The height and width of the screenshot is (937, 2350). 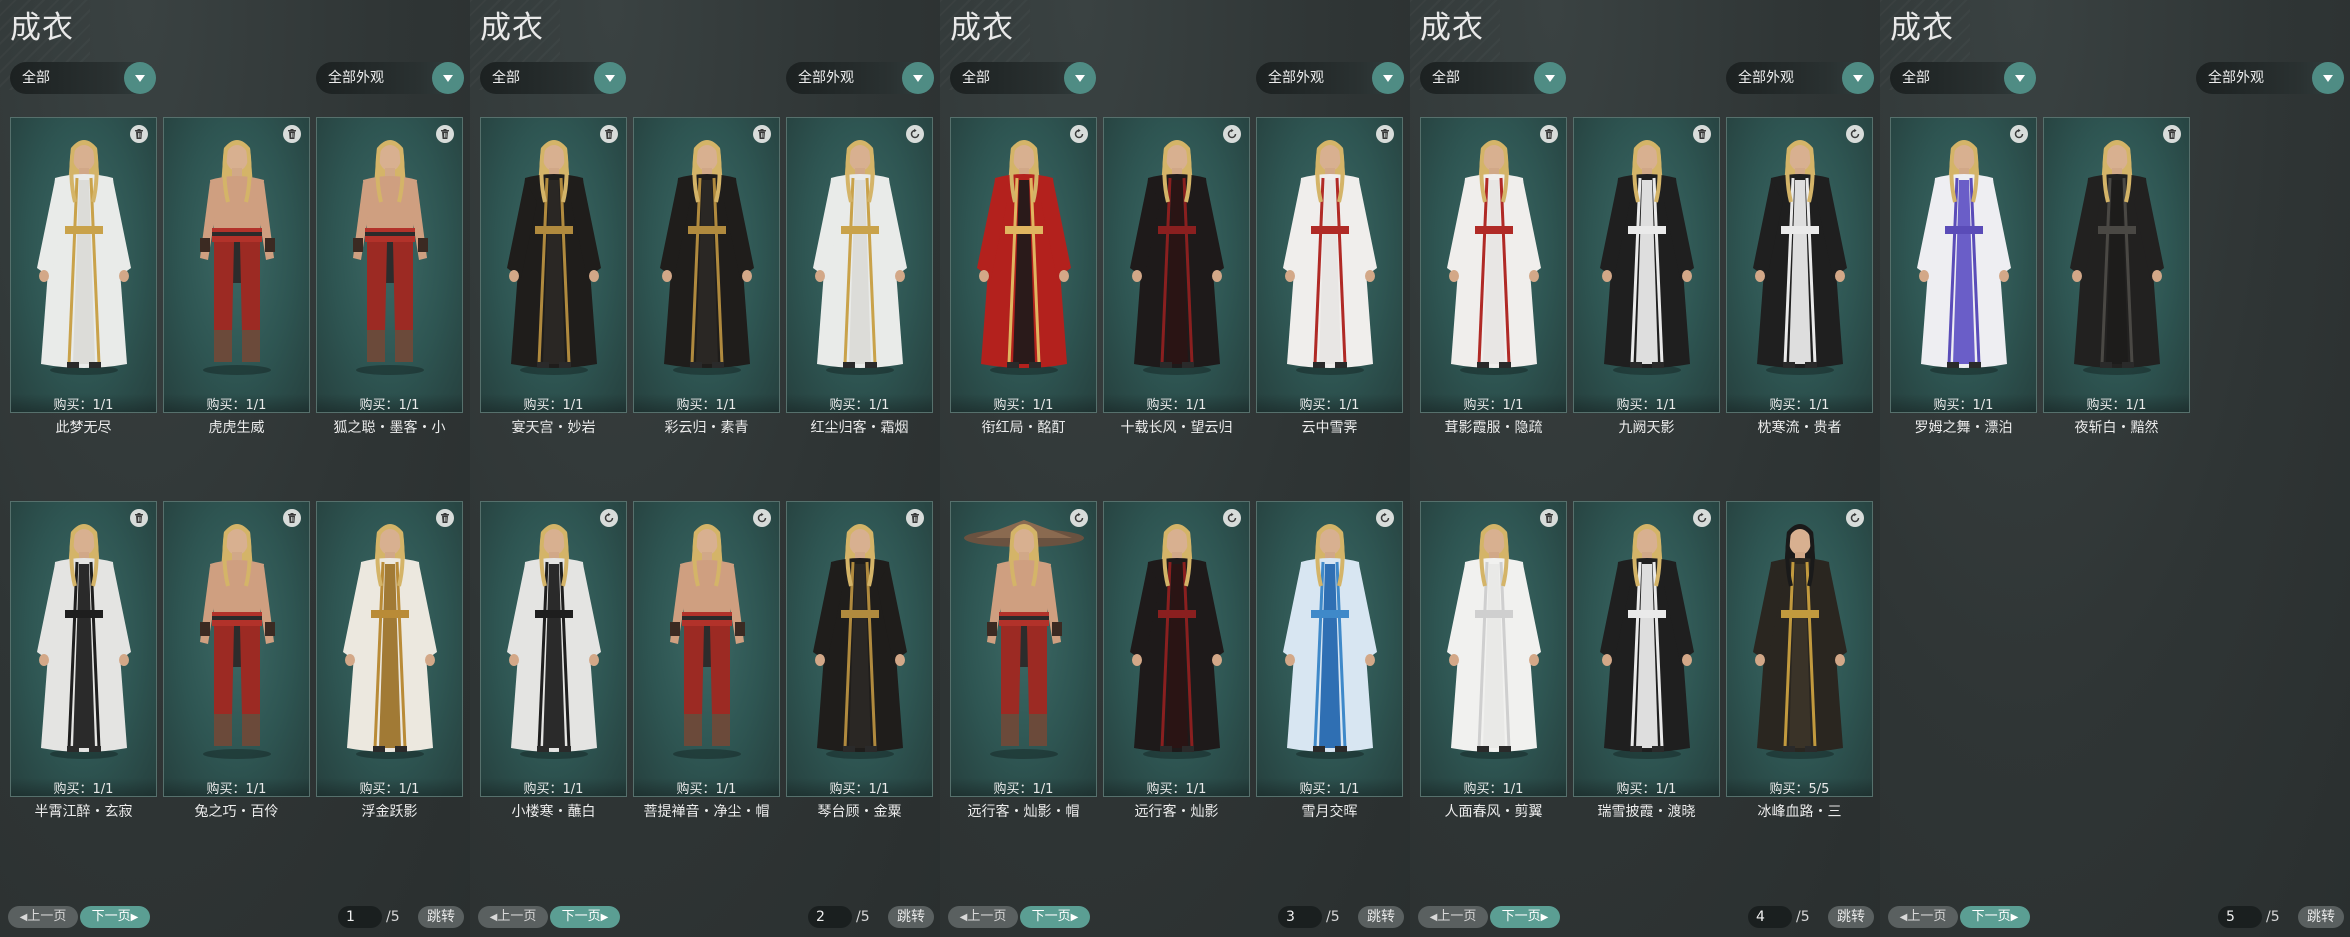 I want to click on outfit-name: 远行客・灿影, so click(x=1176, y=812).